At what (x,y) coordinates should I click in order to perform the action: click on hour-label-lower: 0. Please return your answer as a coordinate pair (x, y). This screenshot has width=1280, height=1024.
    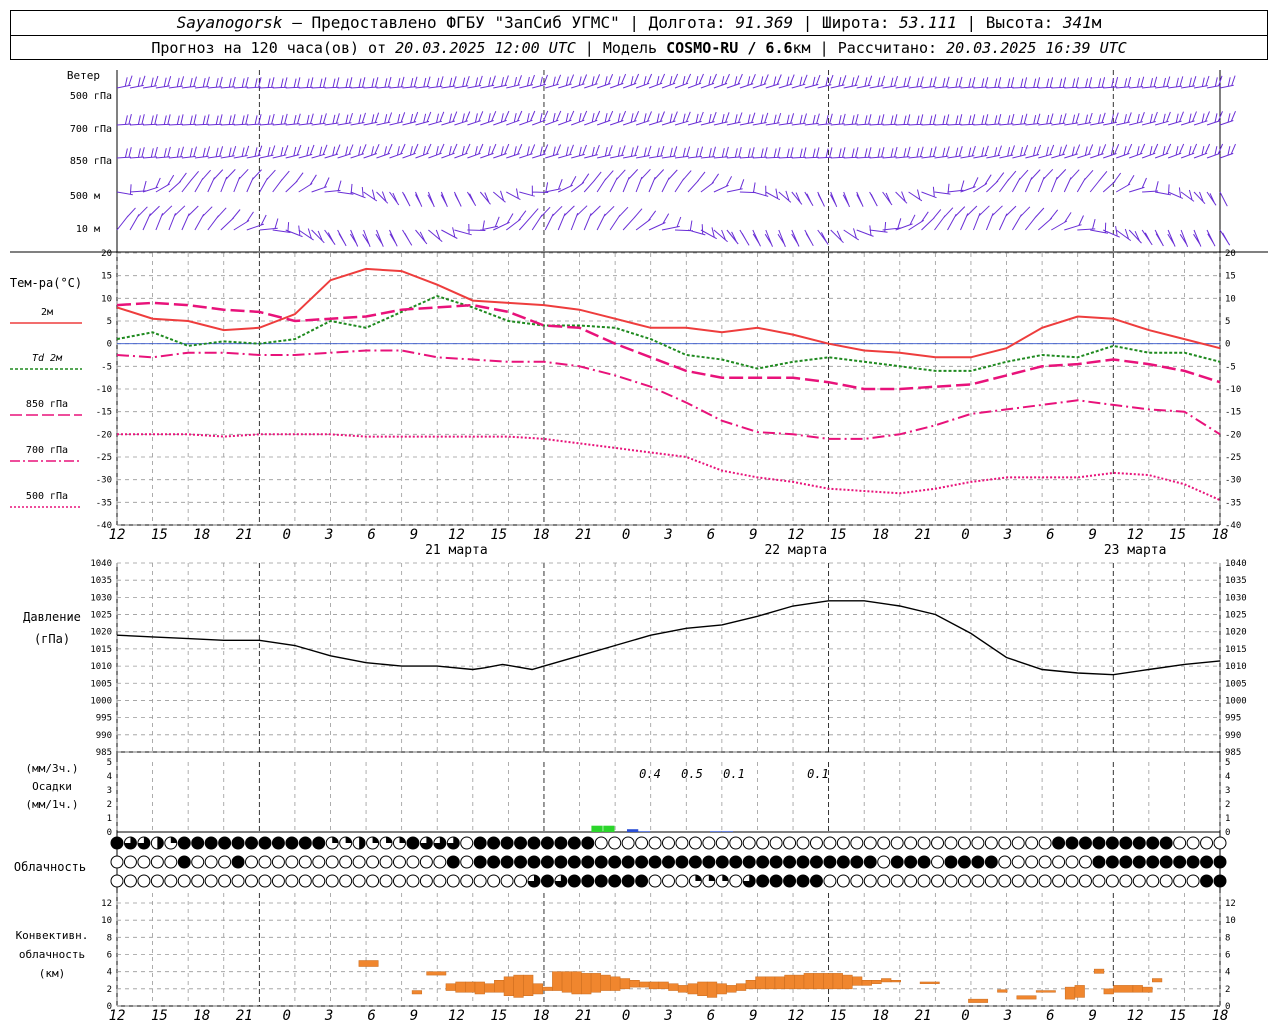
    Looking at the image, I should click on (286, 1016).